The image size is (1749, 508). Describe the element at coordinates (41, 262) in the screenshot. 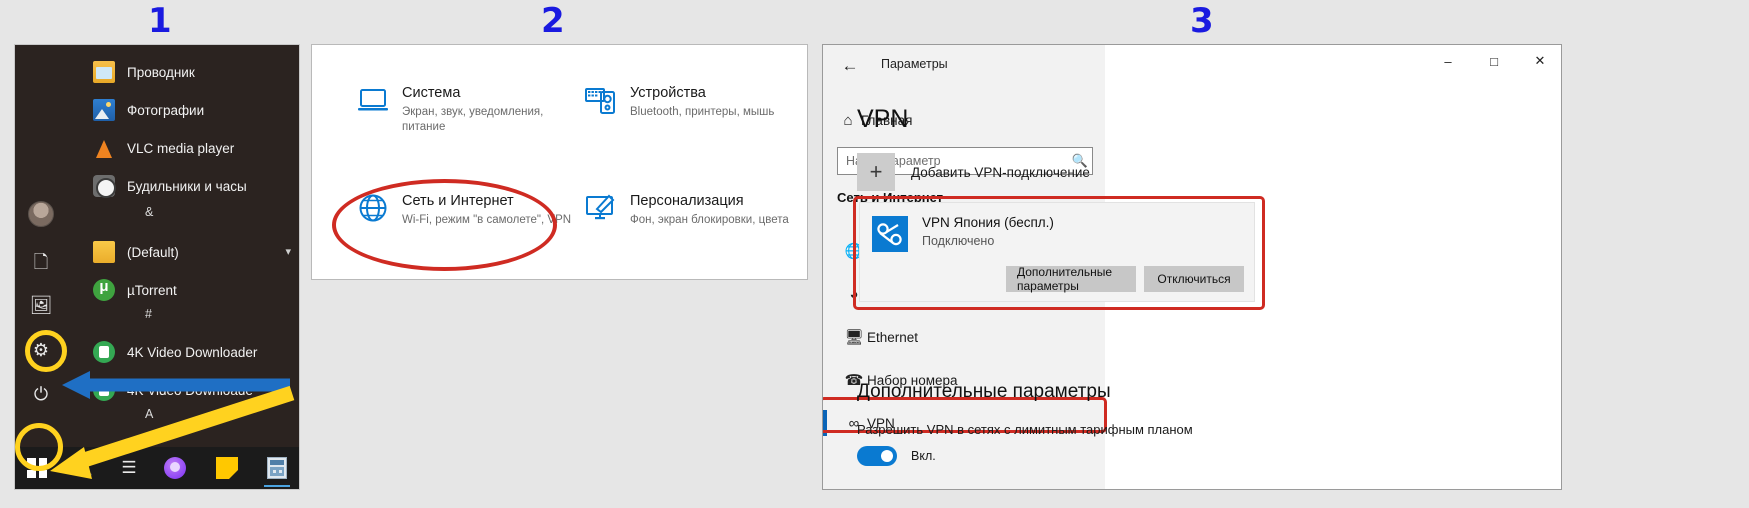

I see `document-icon: 🗋` at that location.